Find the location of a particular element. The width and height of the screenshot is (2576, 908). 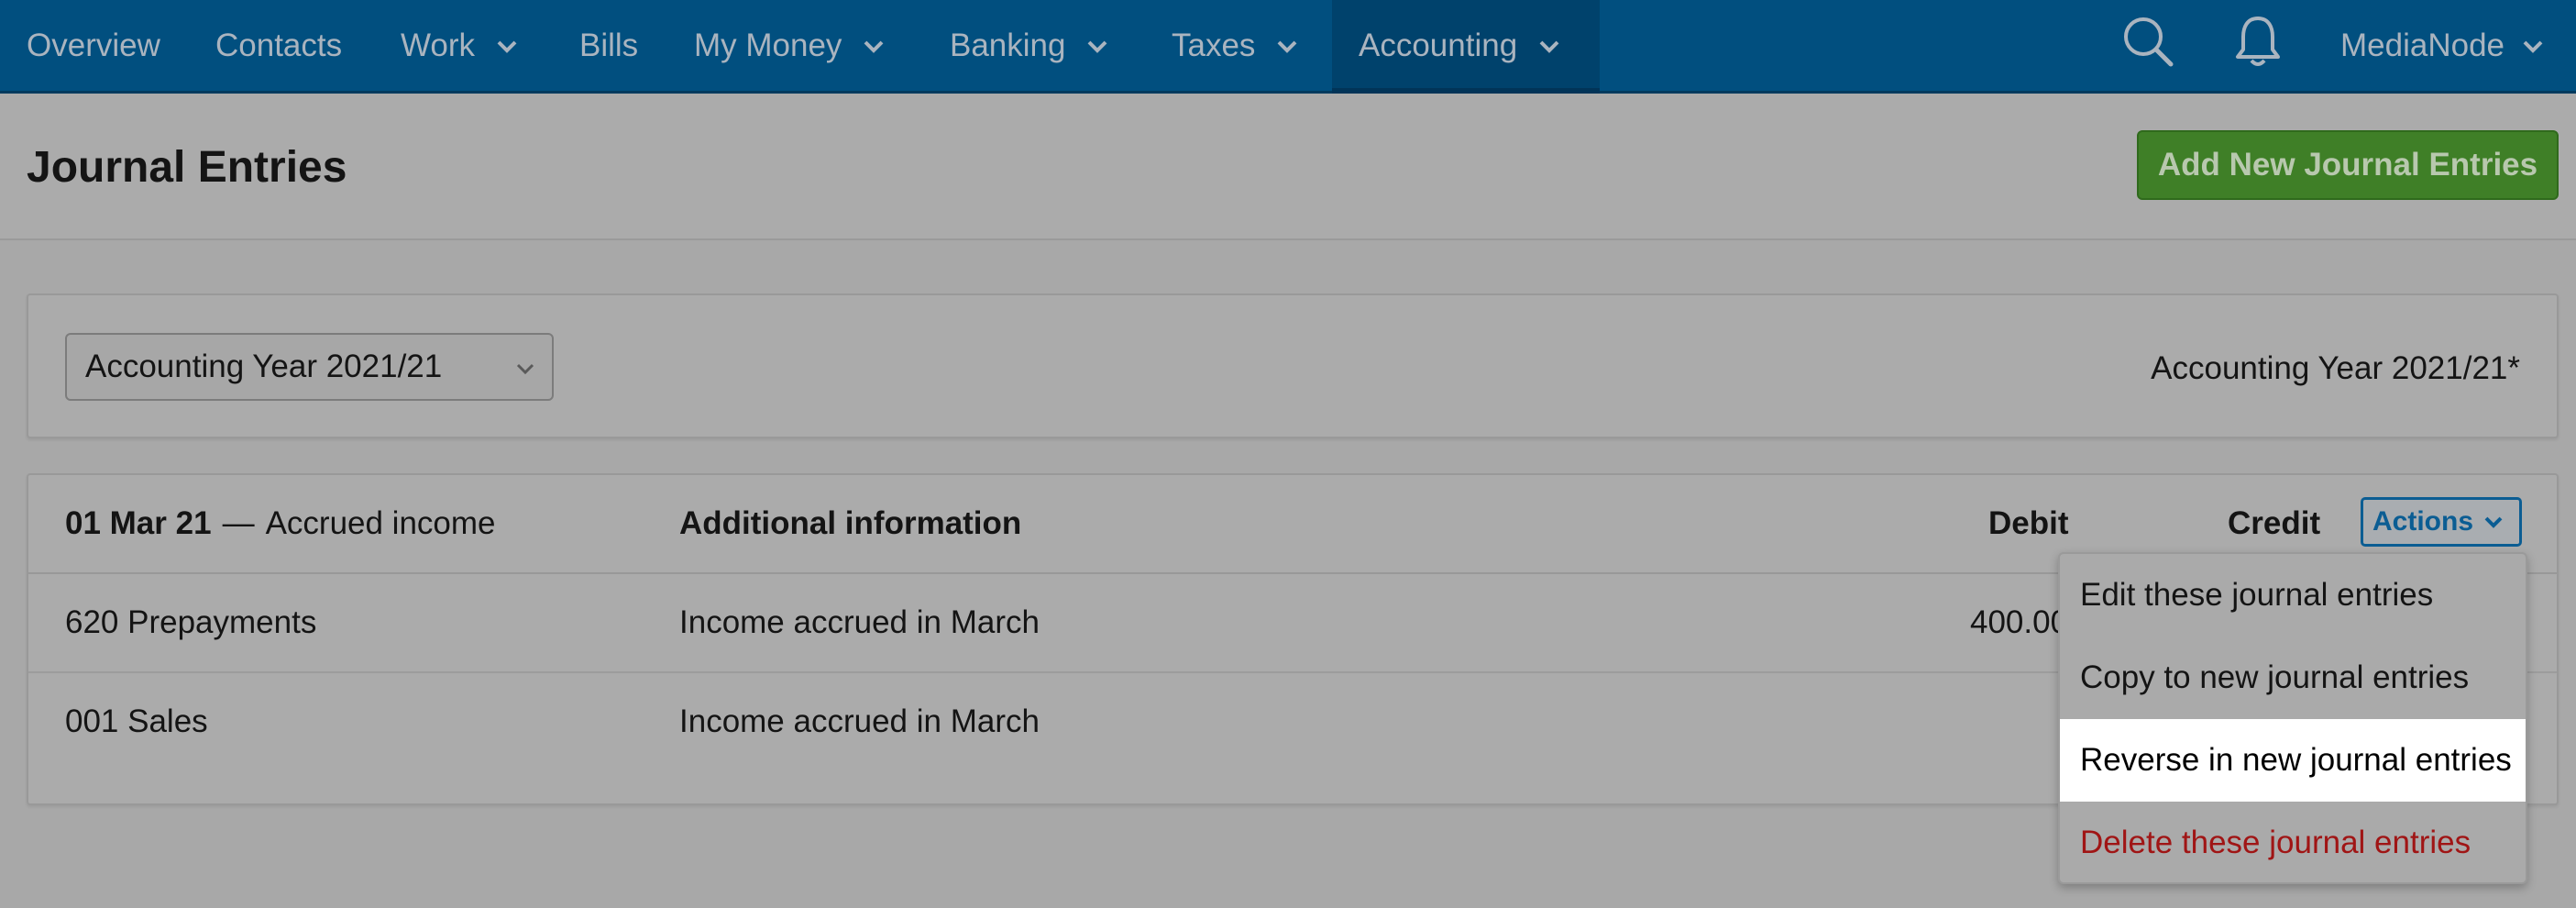

nav-item-label: My Money is located at coordinates (768, 45).